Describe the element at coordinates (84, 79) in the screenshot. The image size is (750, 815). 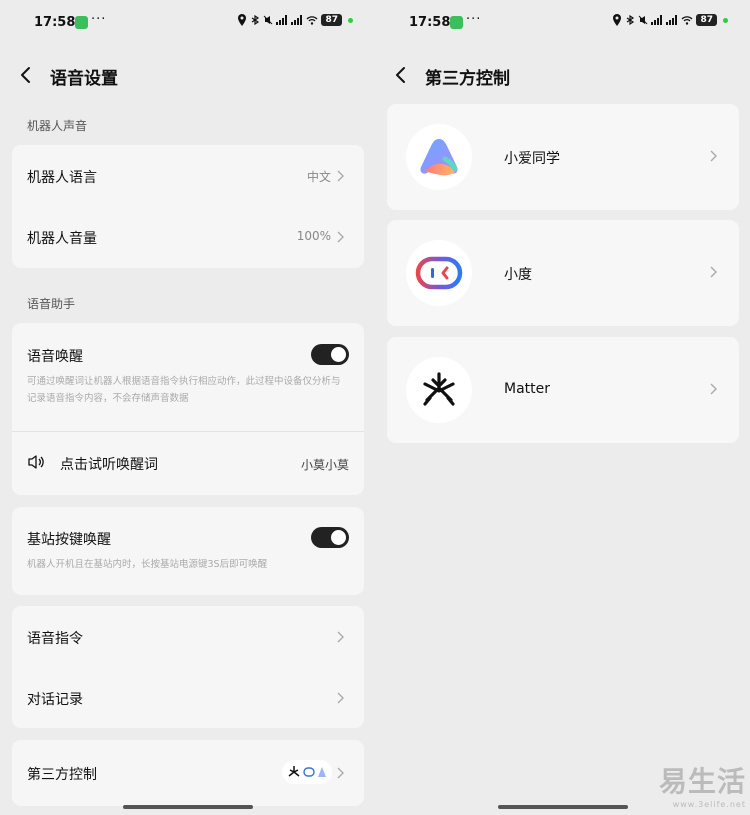
I see `page-title: 语音设置` at that location.